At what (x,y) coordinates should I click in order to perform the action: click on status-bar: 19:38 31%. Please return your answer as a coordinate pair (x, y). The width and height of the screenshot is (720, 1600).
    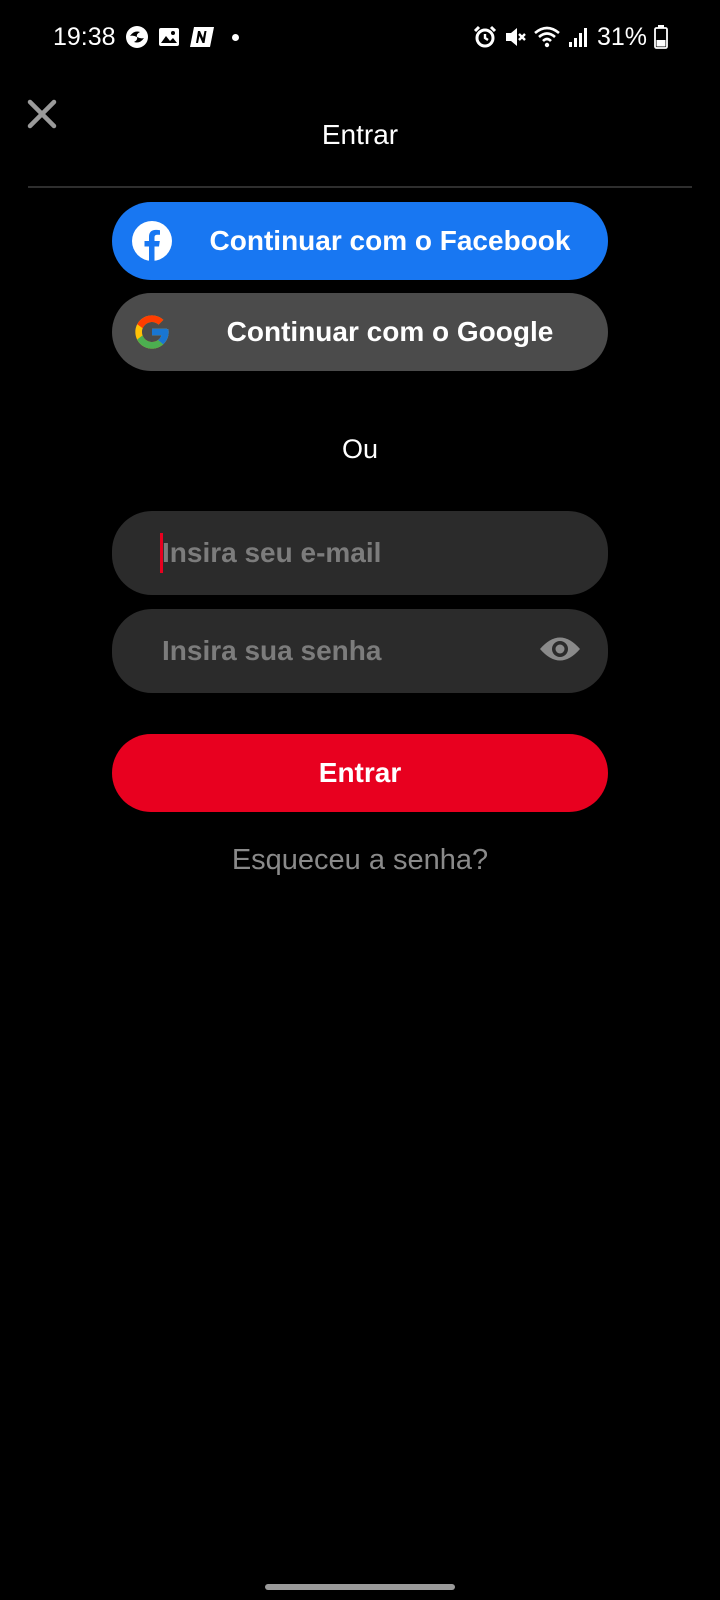
    Looking at the image, I should click on (360, 37).